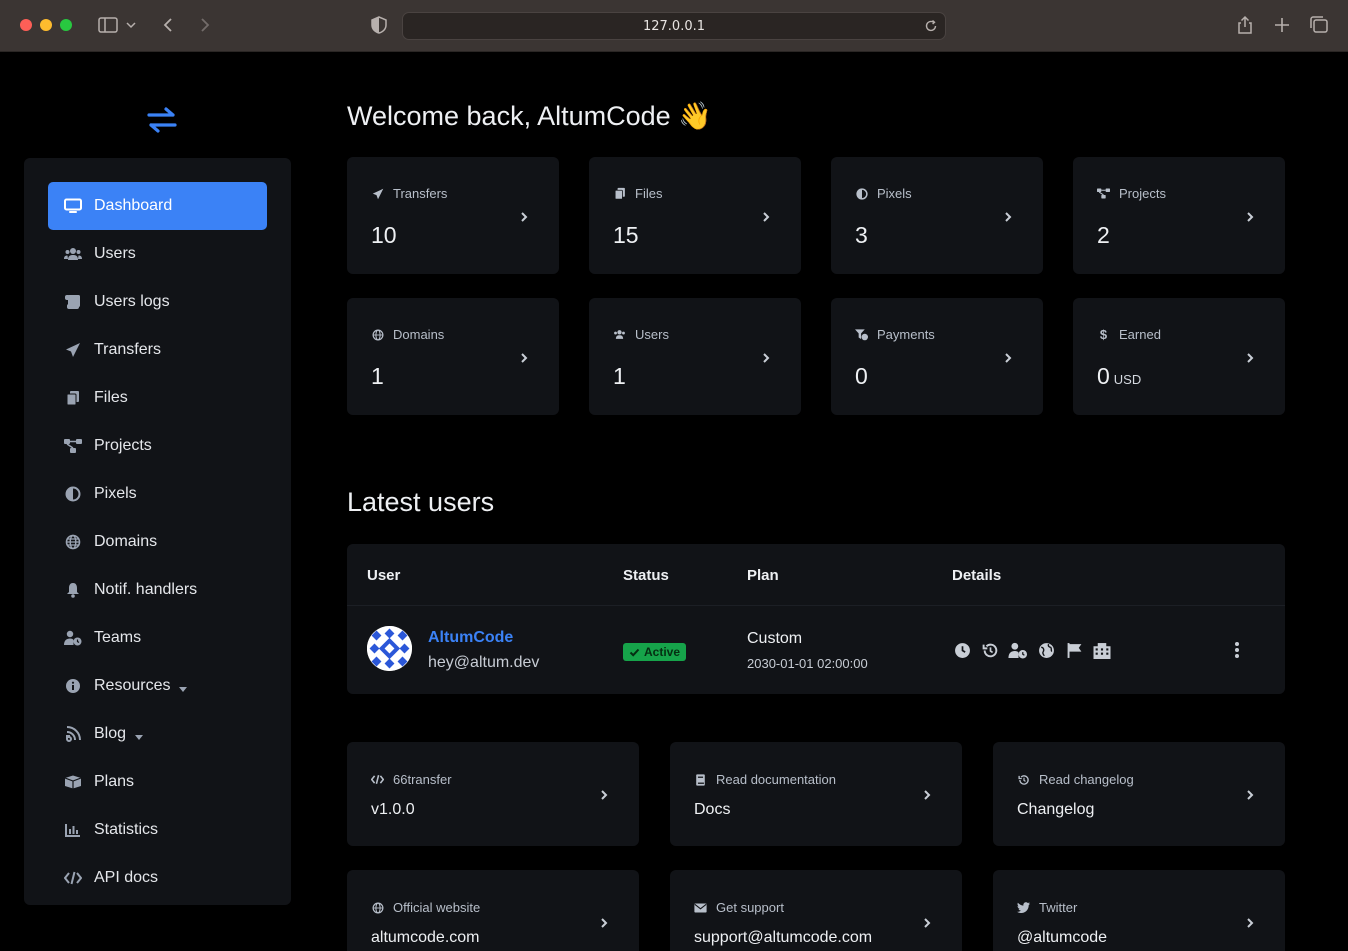  What do you see at coordinates (937, 356) in the screenshot?
I see `stat-card-payments: Payments 0` at bounding box center [937, 356].